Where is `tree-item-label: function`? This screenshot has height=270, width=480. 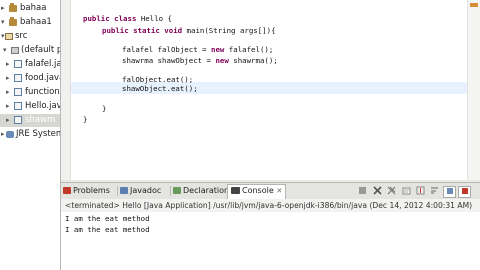 tree-item-label: function is located at coordinates (42, 92).